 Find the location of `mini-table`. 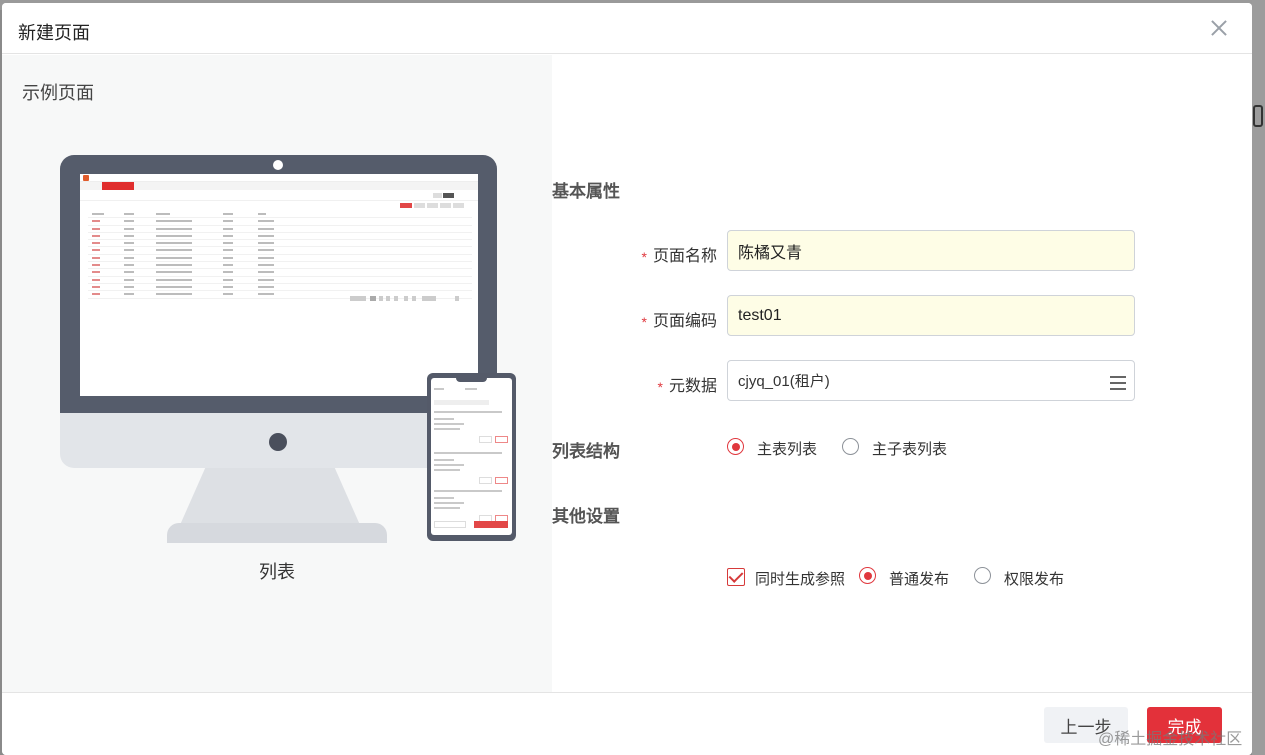

mini-table is located at coordinates (280, 255).